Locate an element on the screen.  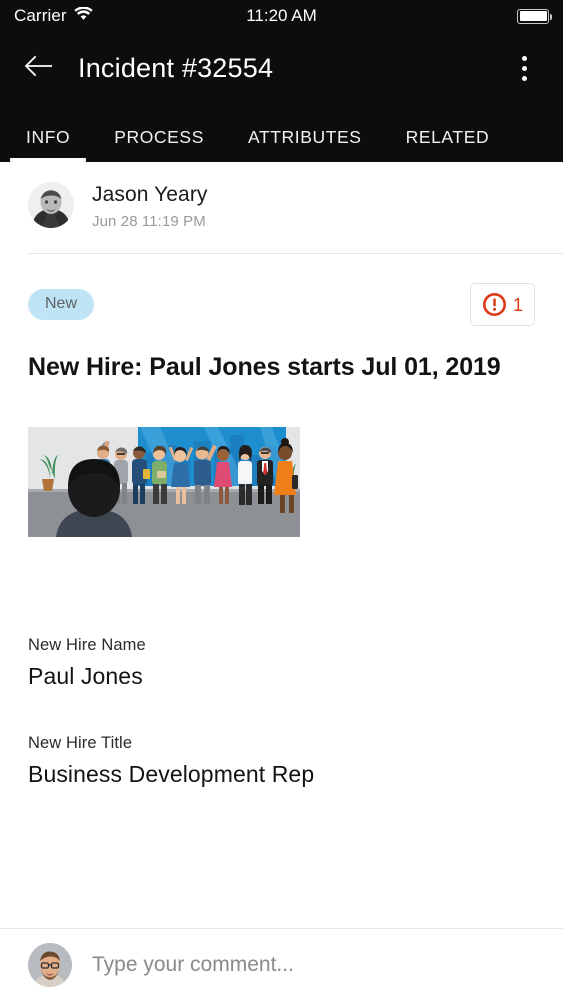
arrow-left-icon is located at coordinates (39, 68).